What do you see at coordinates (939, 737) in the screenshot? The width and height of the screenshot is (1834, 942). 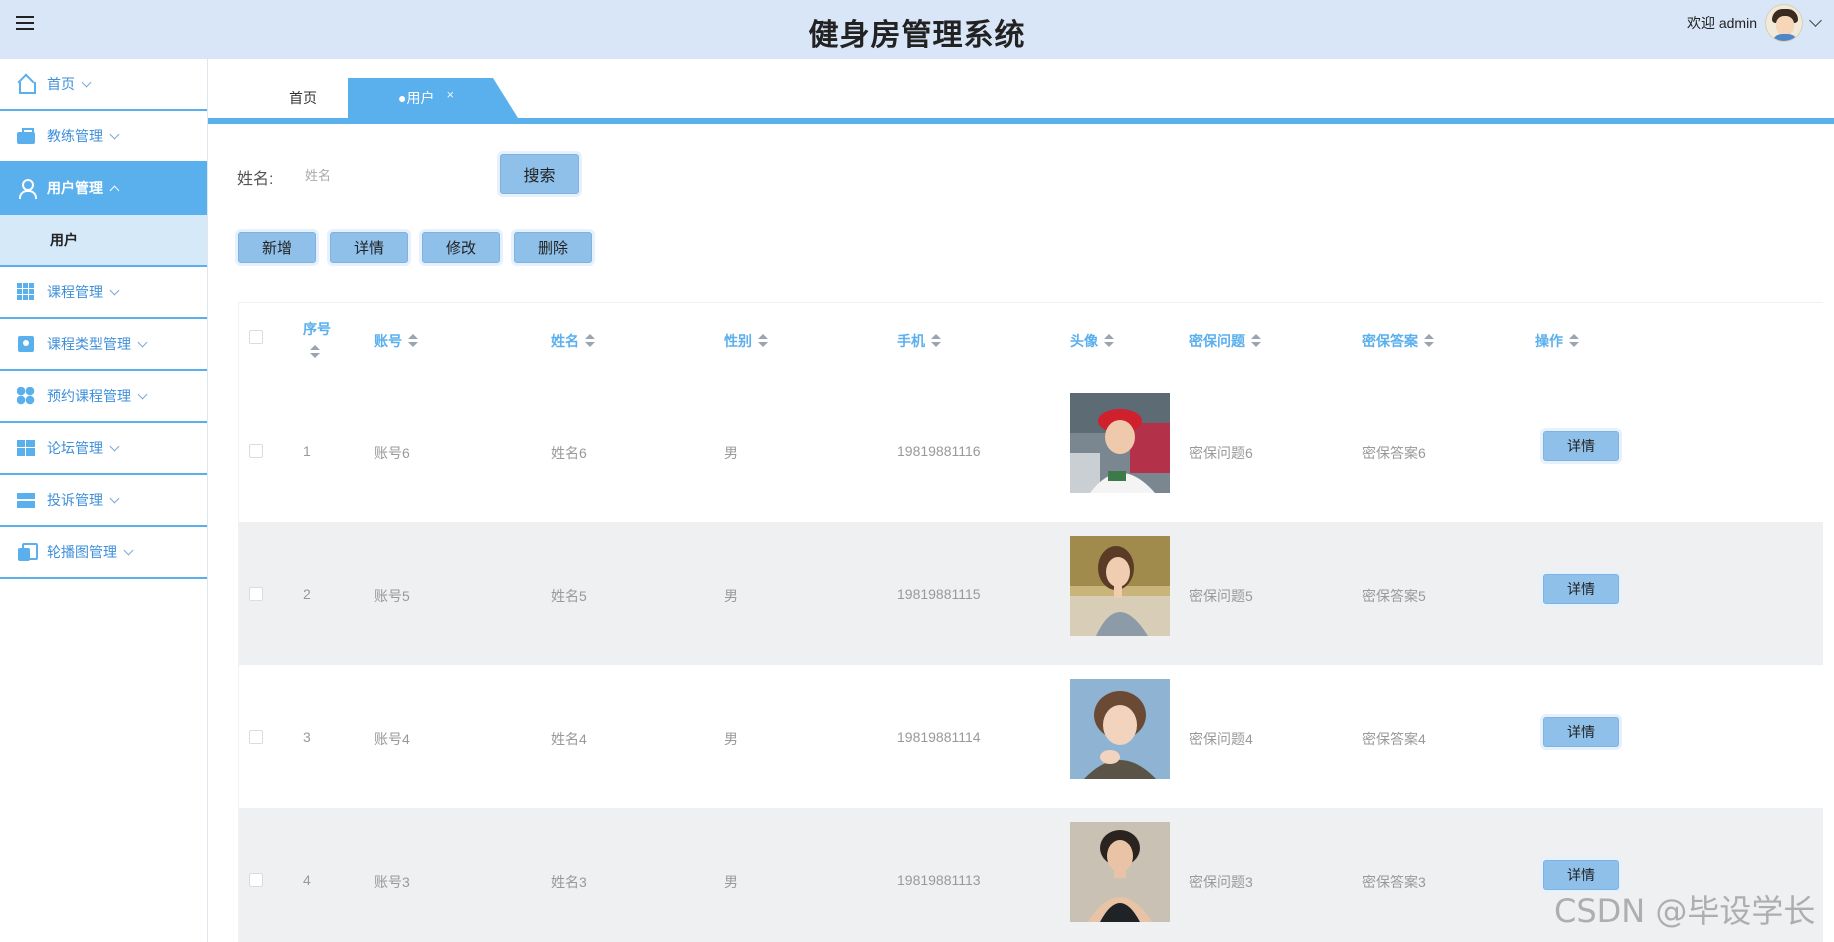 I see `cell-phone: 19819881114` at bounding box center [939, 737].